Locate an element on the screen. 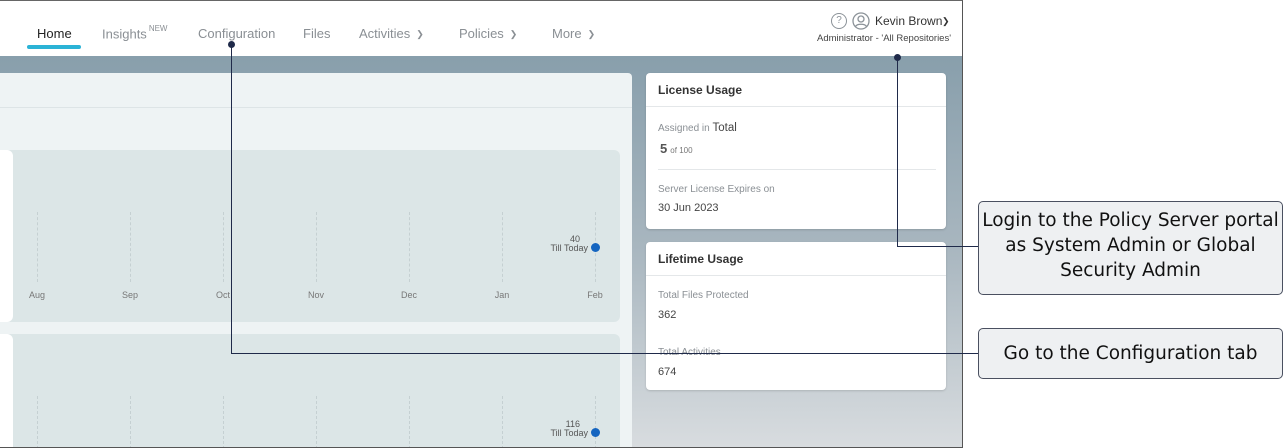  tab-activities: Activities ❯ is located at coordinates (391, 33).